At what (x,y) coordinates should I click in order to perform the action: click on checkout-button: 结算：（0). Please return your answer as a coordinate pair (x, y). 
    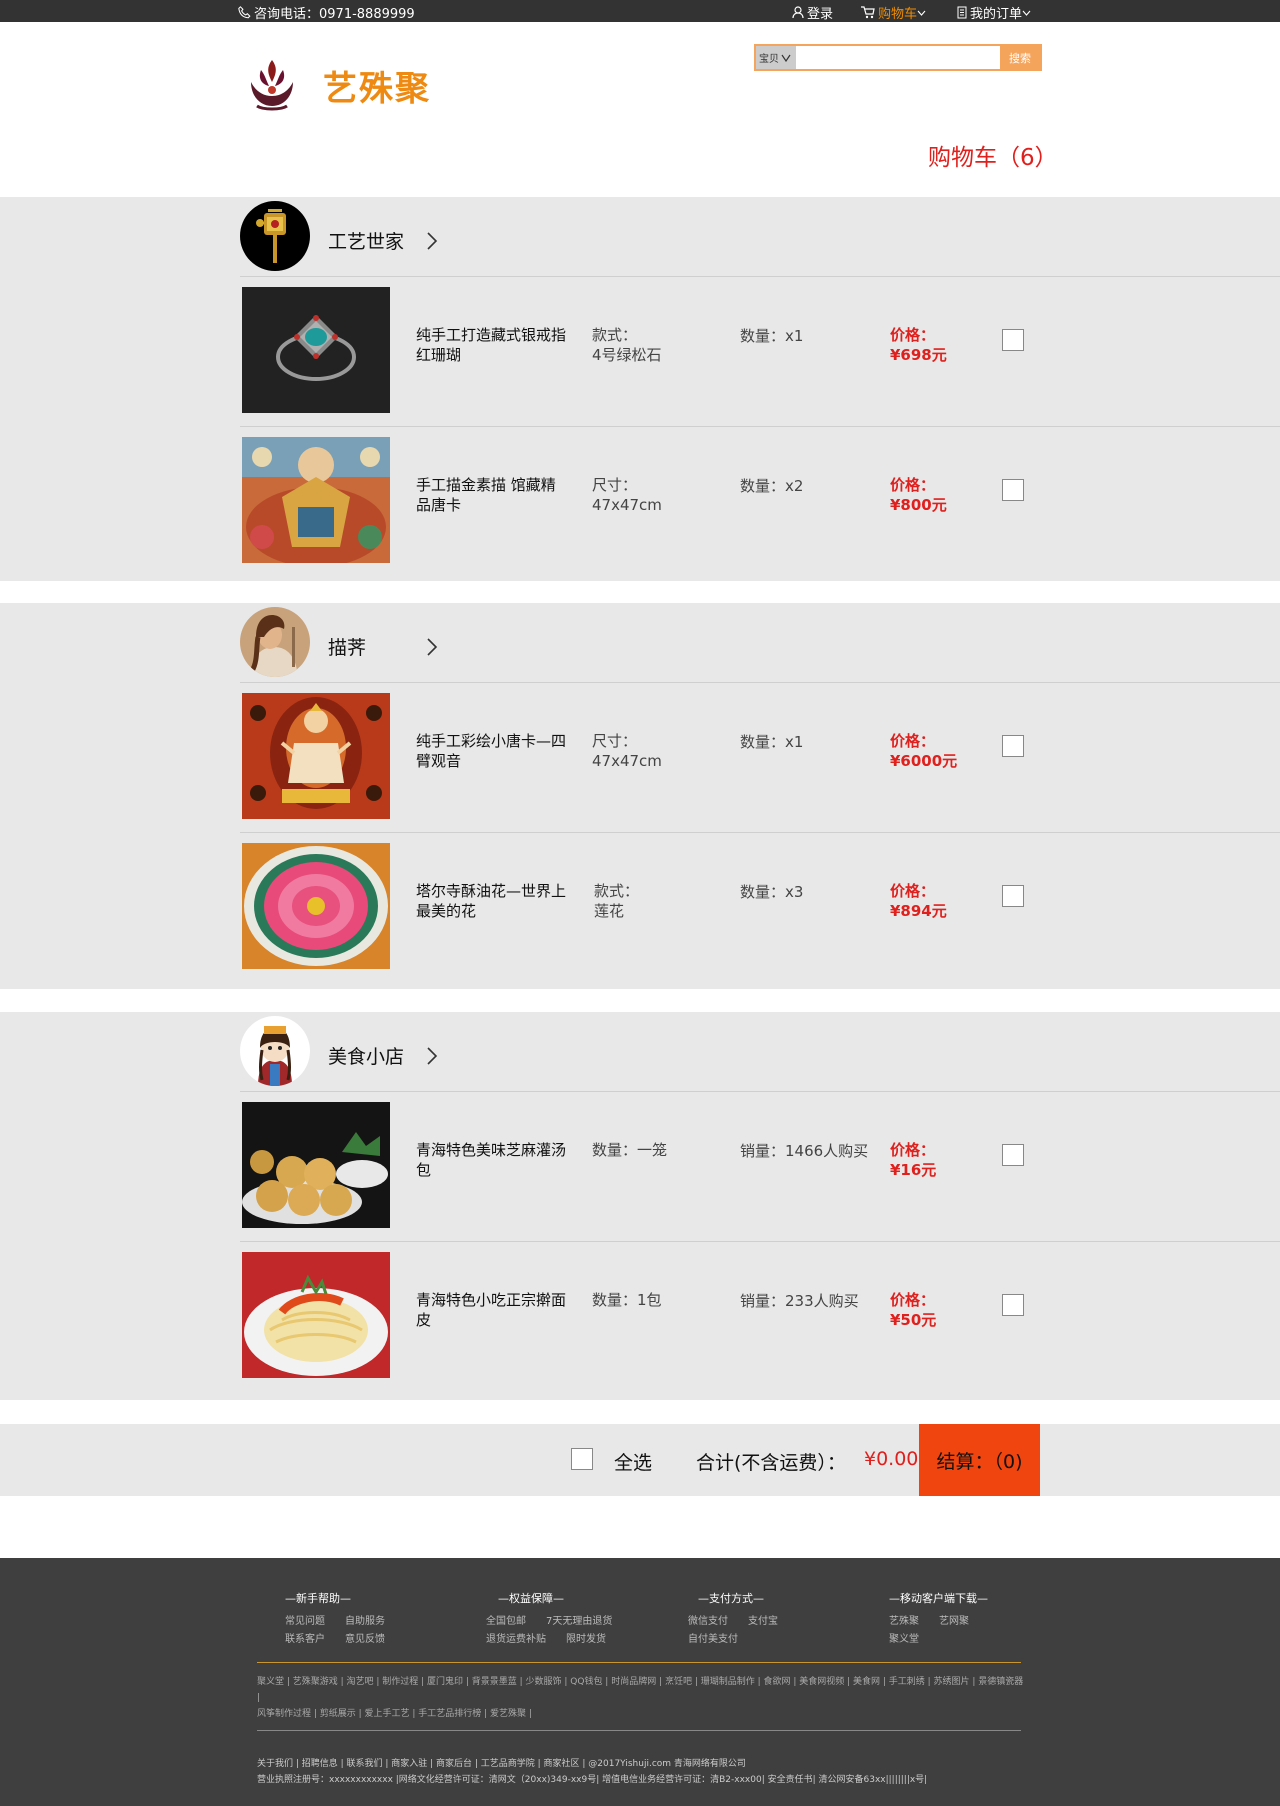
    Looking at the image, I should click on (979, 1460).